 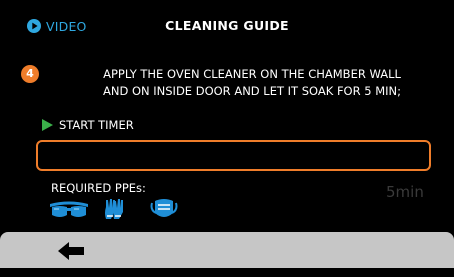 I want to click on required-ppe-label: REQUIRED PPEs:, so click(x=98, y=188).